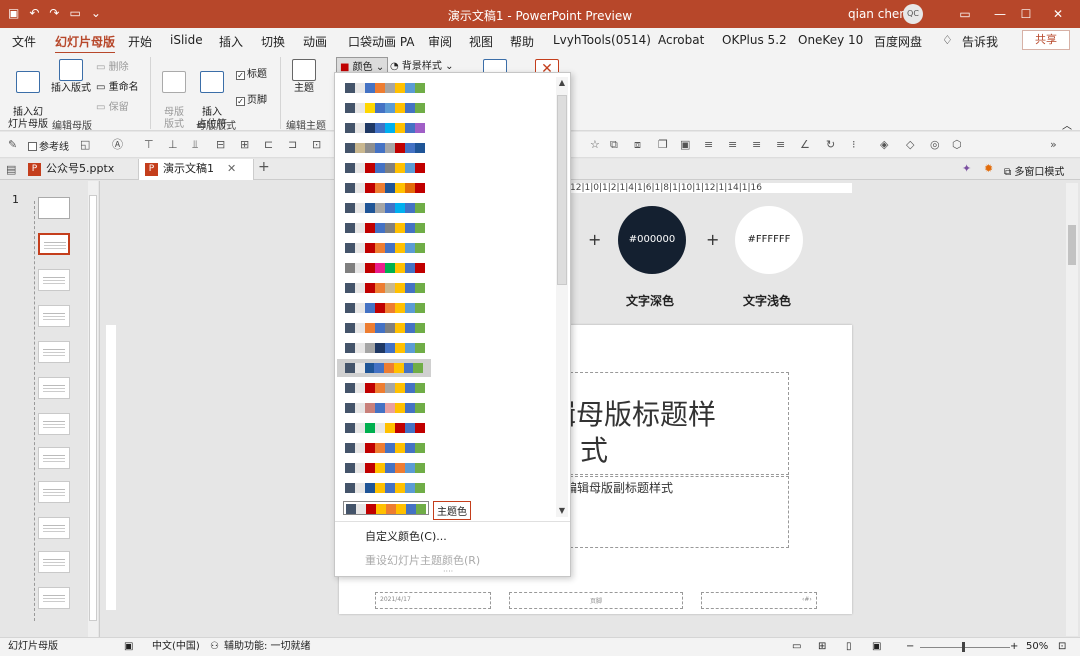 The height and width of the screenshot is (656, 1080). Describe the element at coordinates (664, 144) in the screenshot. I see `copy-icon: ❐` at that location.